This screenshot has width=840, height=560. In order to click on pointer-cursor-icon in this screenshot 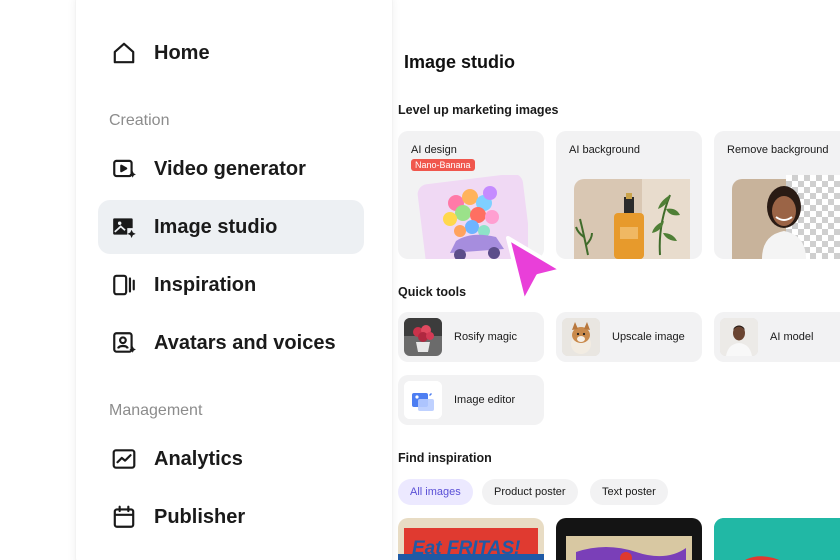, I will do `click(535, 270)`.